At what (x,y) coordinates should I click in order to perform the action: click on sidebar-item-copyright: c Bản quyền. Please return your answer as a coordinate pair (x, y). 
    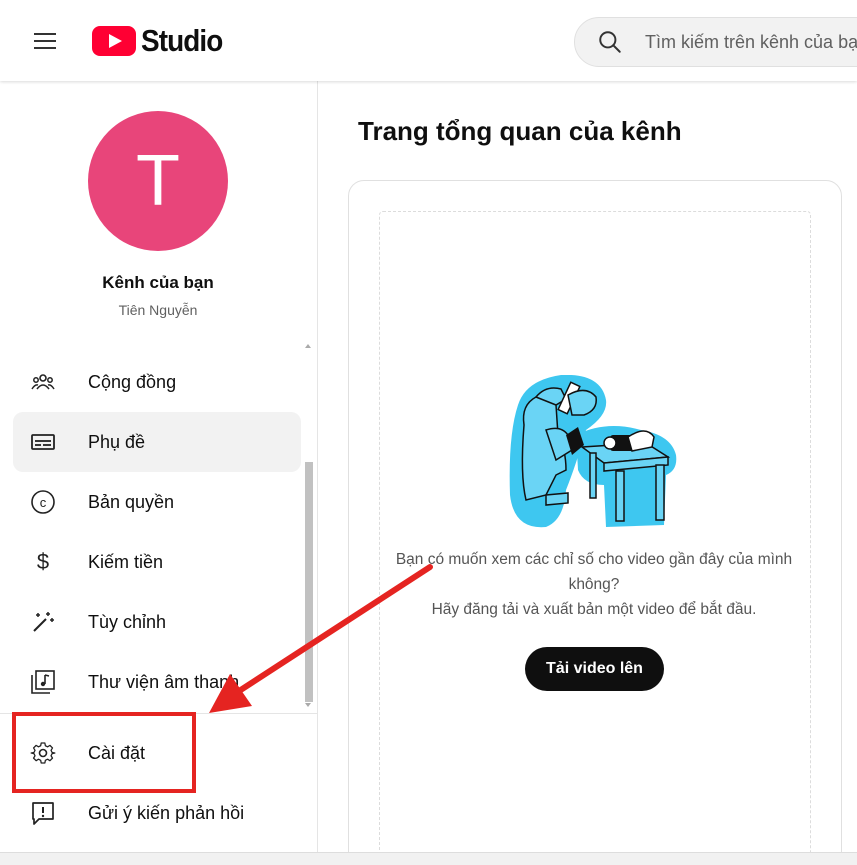
    Looking at the image, I should click on (157, 502).